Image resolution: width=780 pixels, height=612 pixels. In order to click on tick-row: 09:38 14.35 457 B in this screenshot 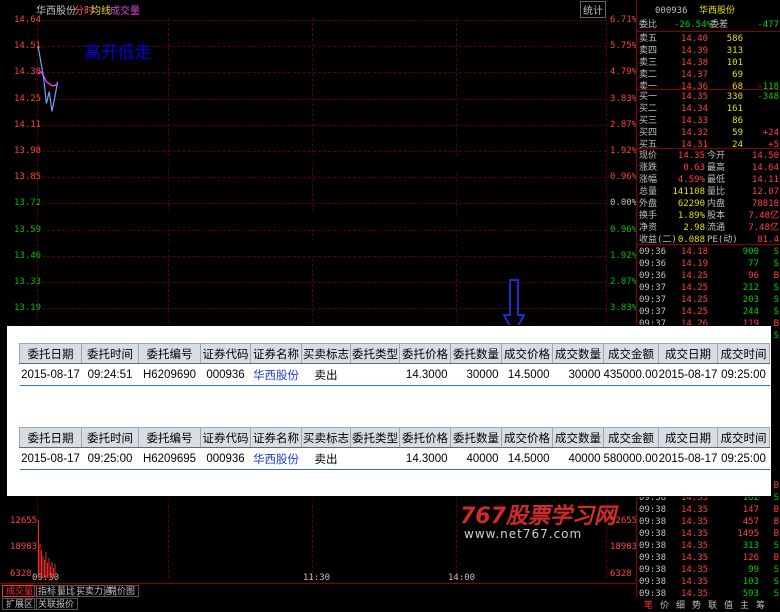, I will do `click(708, 522)`.